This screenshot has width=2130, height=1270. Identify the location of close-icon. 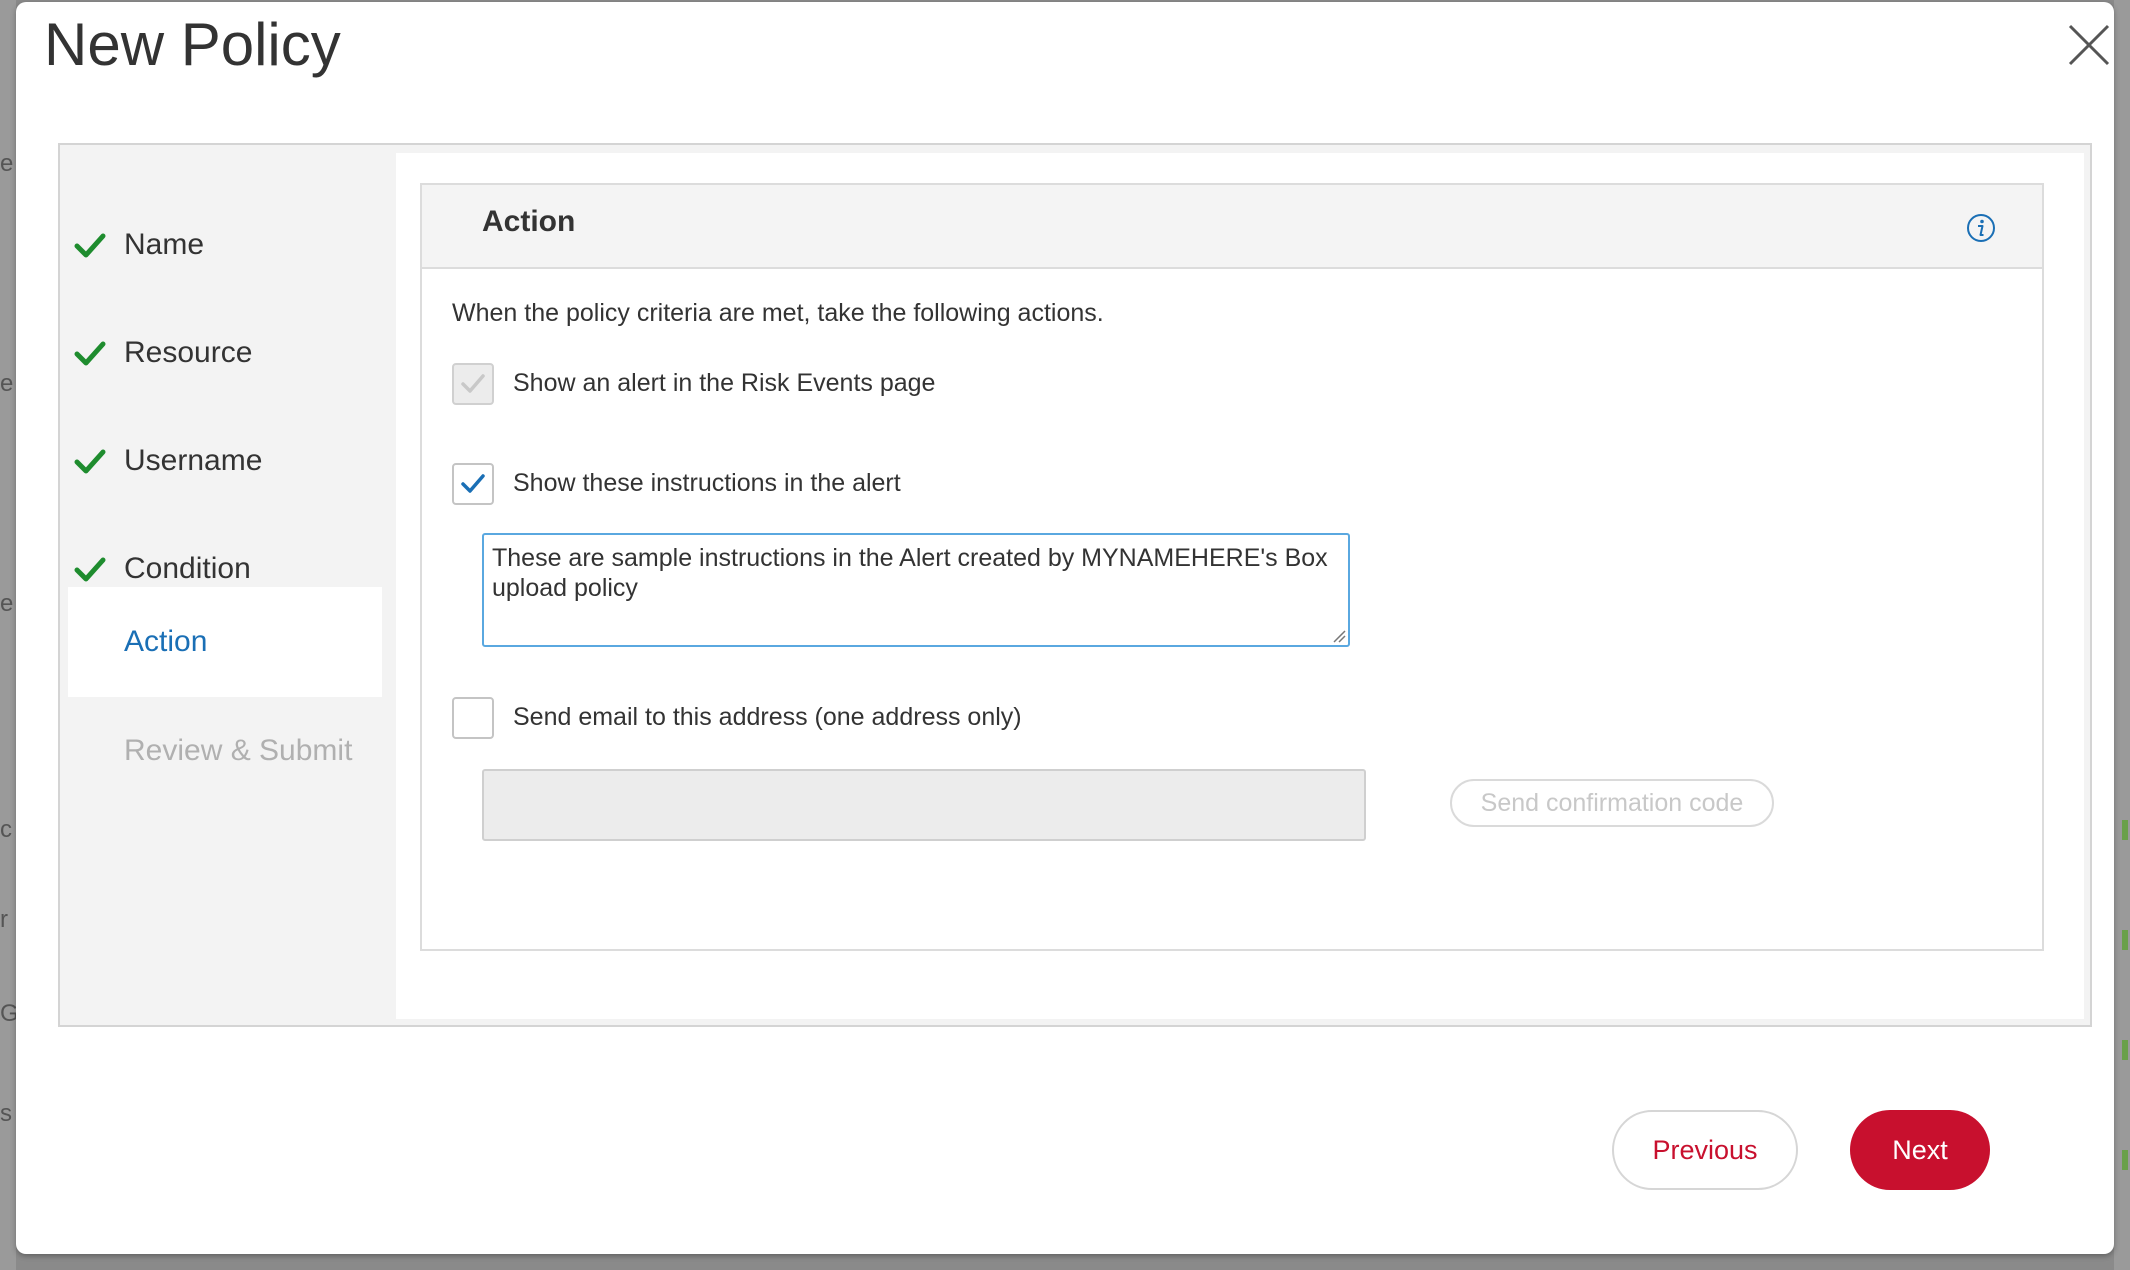
(2089, 45).